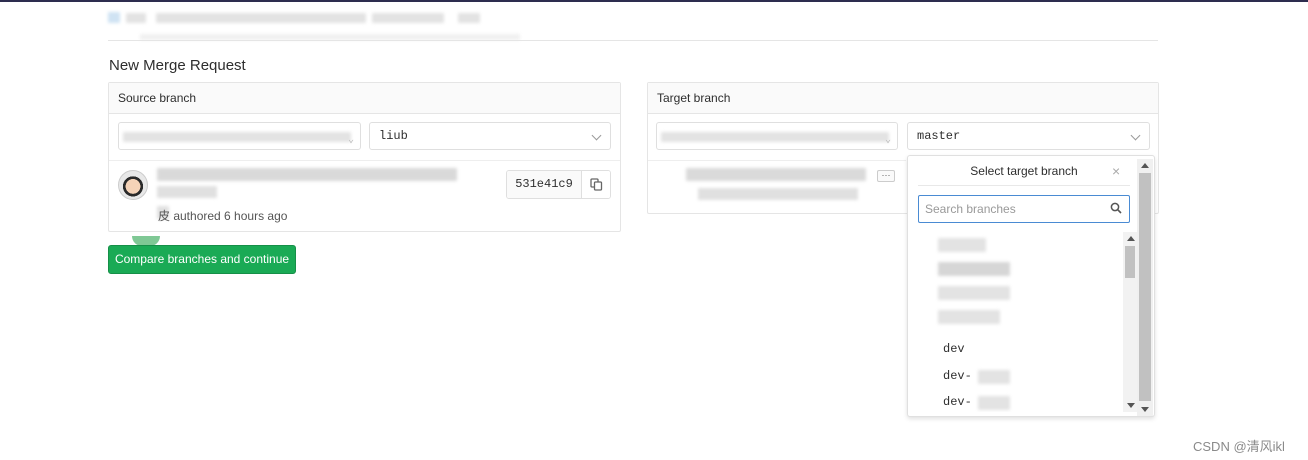 The image size is (1308, 460). What do you see at coordinates (490, 136) in the screenshot?
I see `source-branch-select: liub` at bounding box center [490, 136].